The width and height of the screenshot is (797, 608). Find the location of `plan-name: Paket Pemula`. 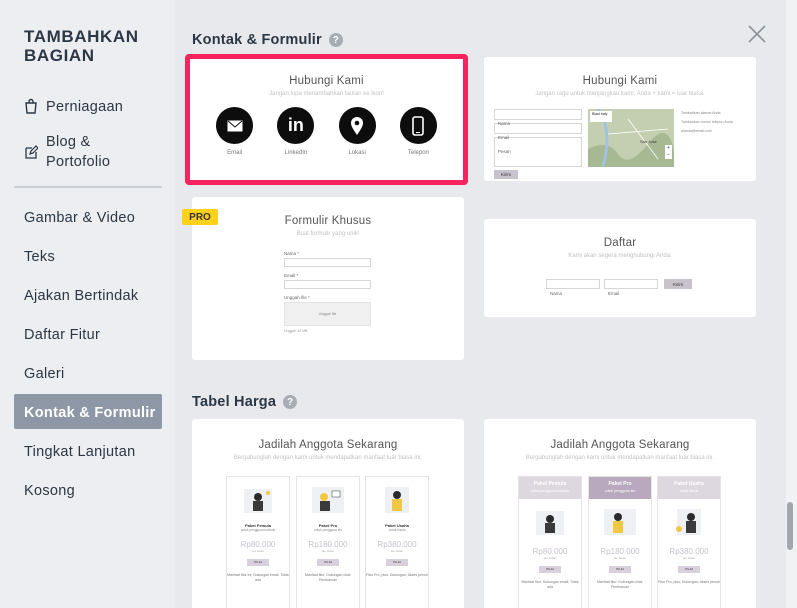

plan-name: Paket Pemula is located at coordinates (550, 484).